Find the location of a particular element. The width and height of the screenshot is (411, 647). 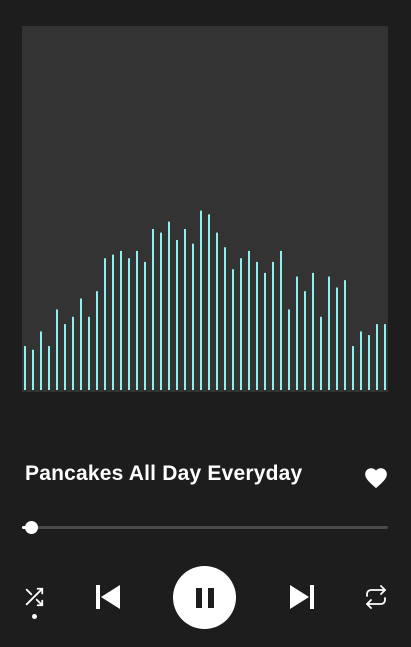

pause-icon is located at coordinates (204, 597).